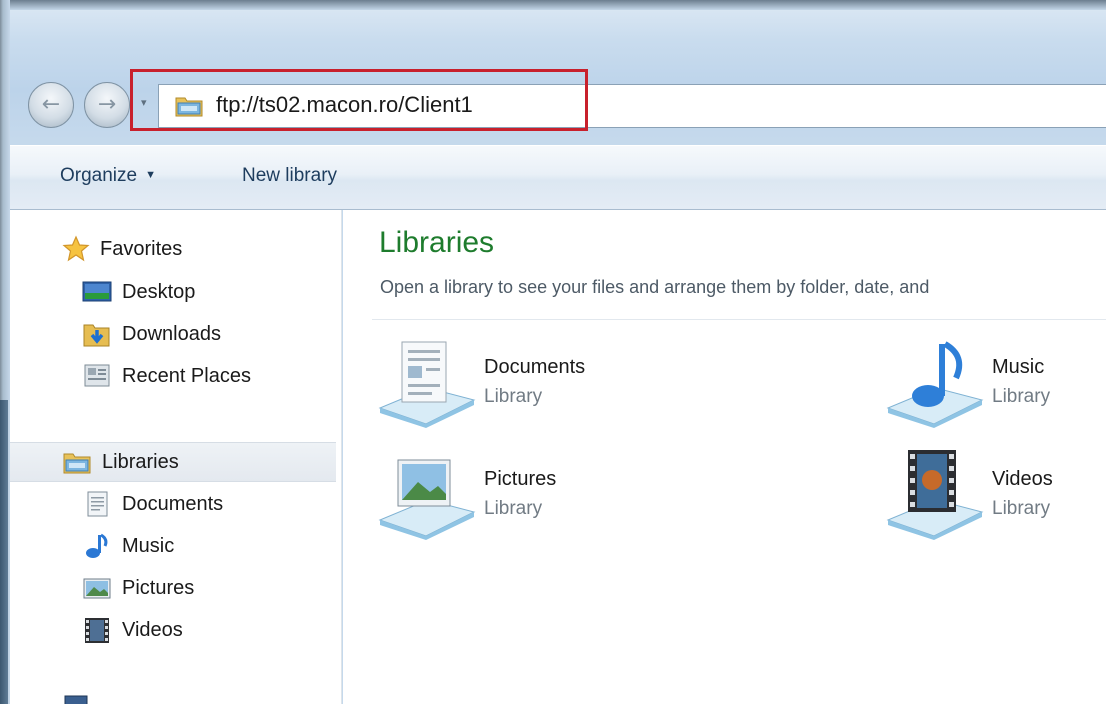 The image size is (1106, 704). I want to click on library-tile-pictures: Pictures Library, so click(526, 495).